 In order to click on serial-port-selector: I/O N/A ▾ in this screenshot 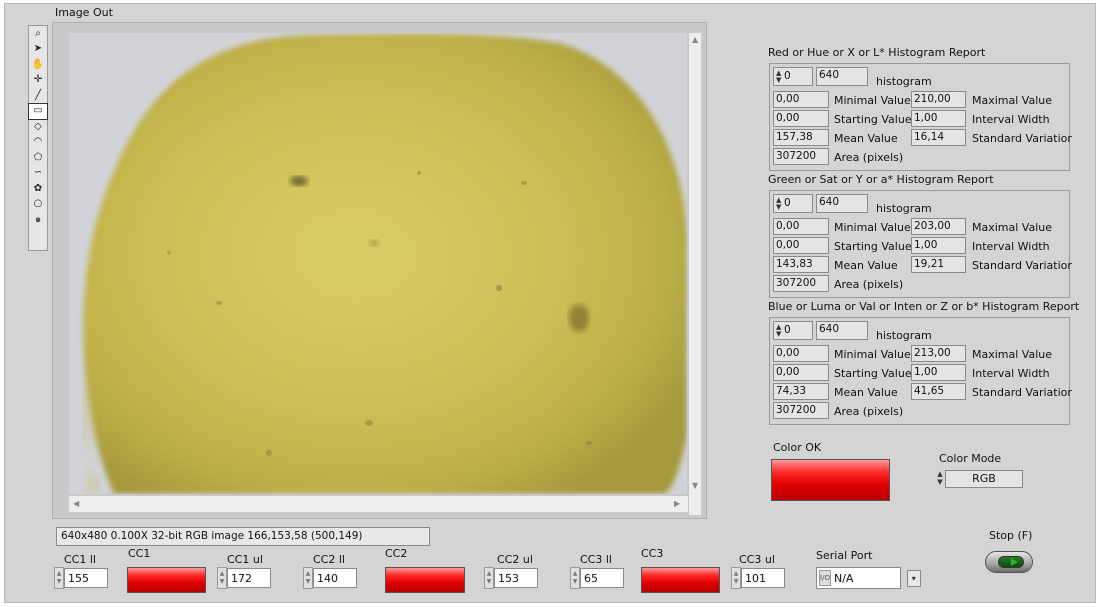, I will do `click(868, 578)`.